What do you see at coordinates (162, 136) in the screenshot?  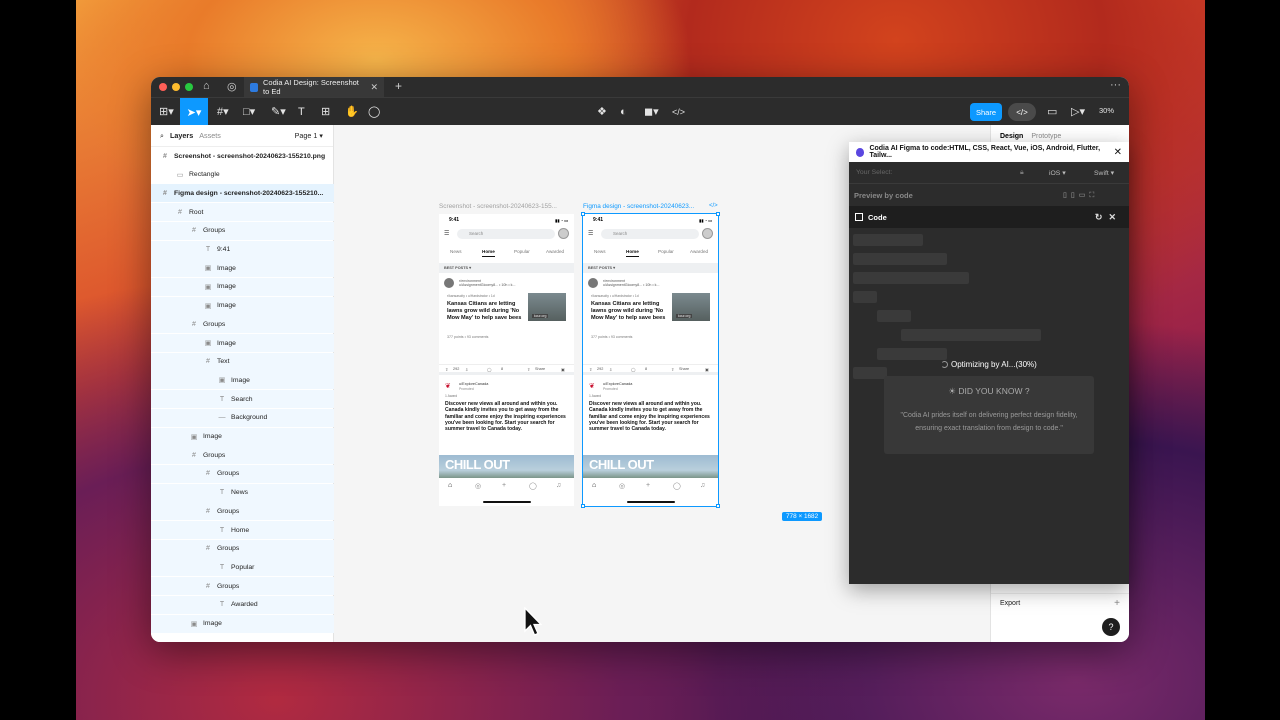 I see `search-icon: ⌕` at bounding box center [162, 136].